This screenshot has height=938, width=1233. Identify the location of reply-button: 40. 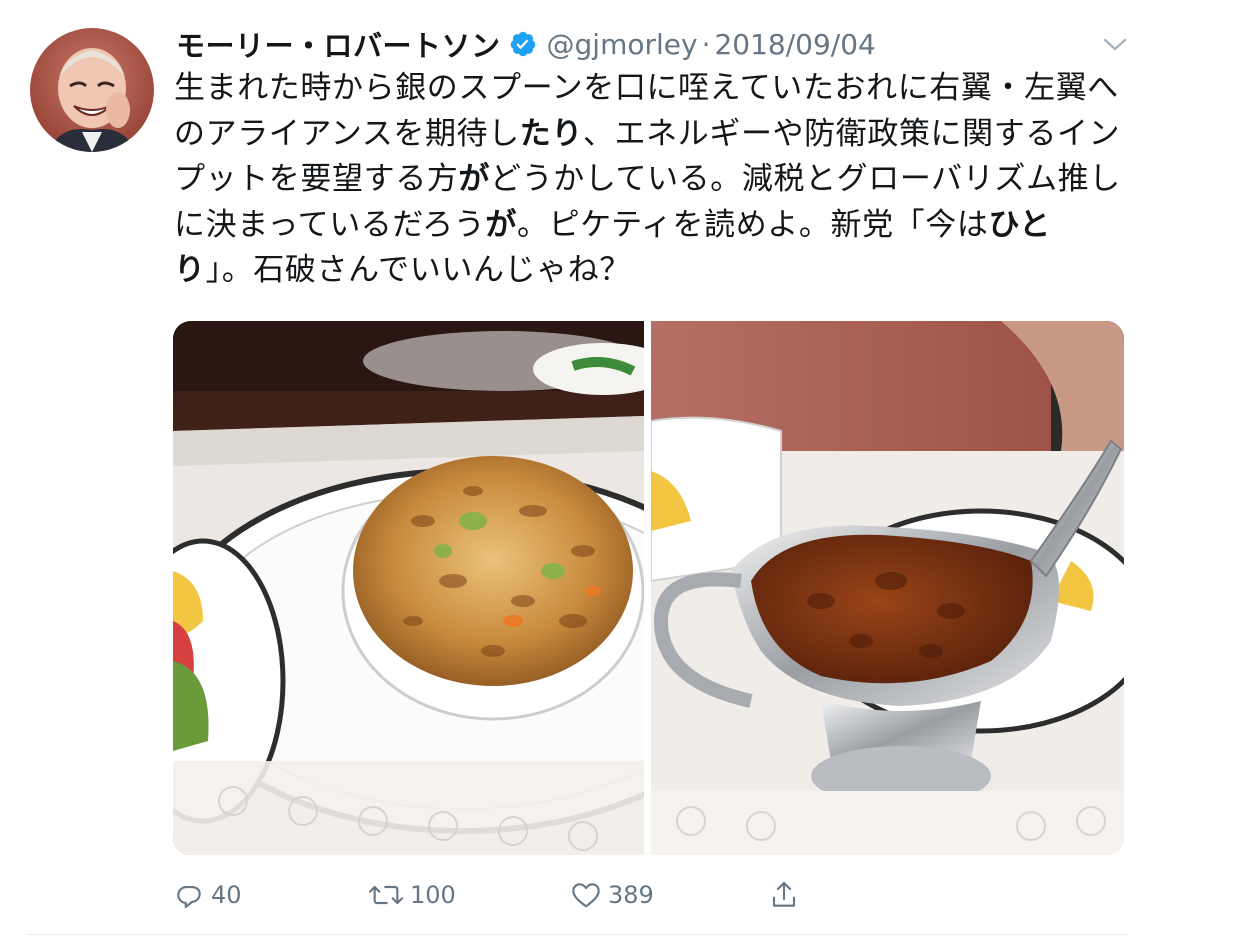
(207, 895).